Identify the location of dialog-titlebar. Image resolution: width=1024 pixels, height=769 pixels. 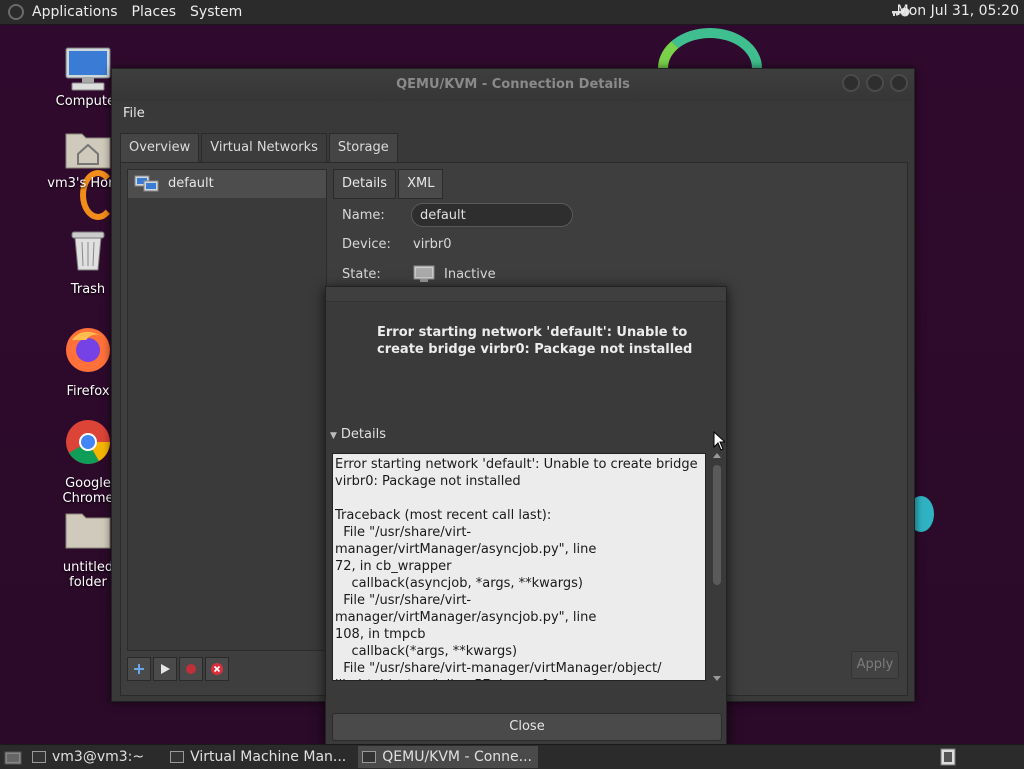
(526, 294).